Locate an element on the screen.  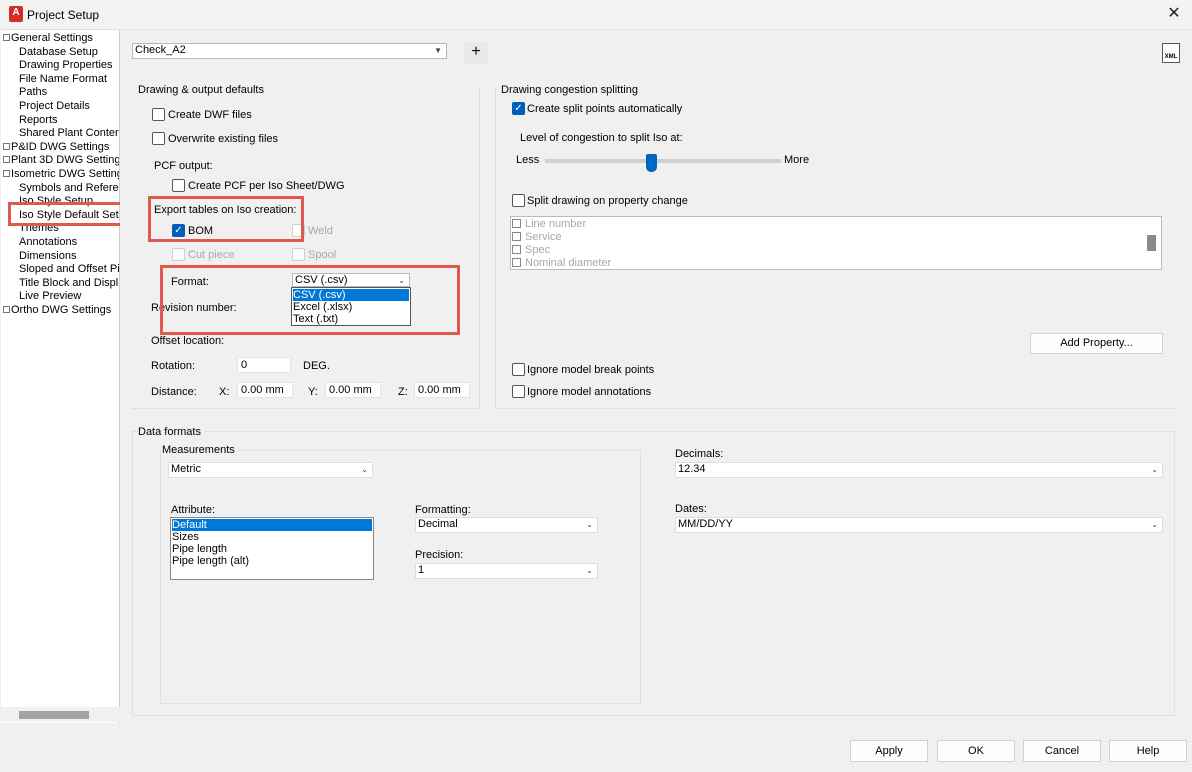
offset-location-label: Offset location: is located at coordinates (188, 341).